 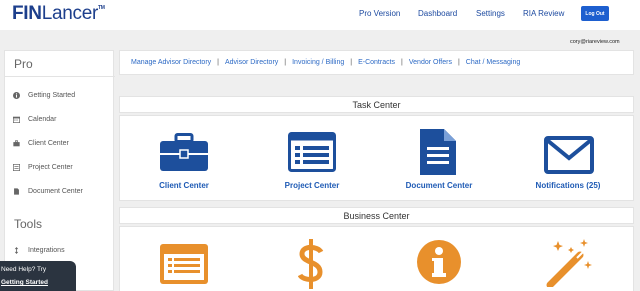 I want to click on magic-wand-icon, so click(x=569, y=264).